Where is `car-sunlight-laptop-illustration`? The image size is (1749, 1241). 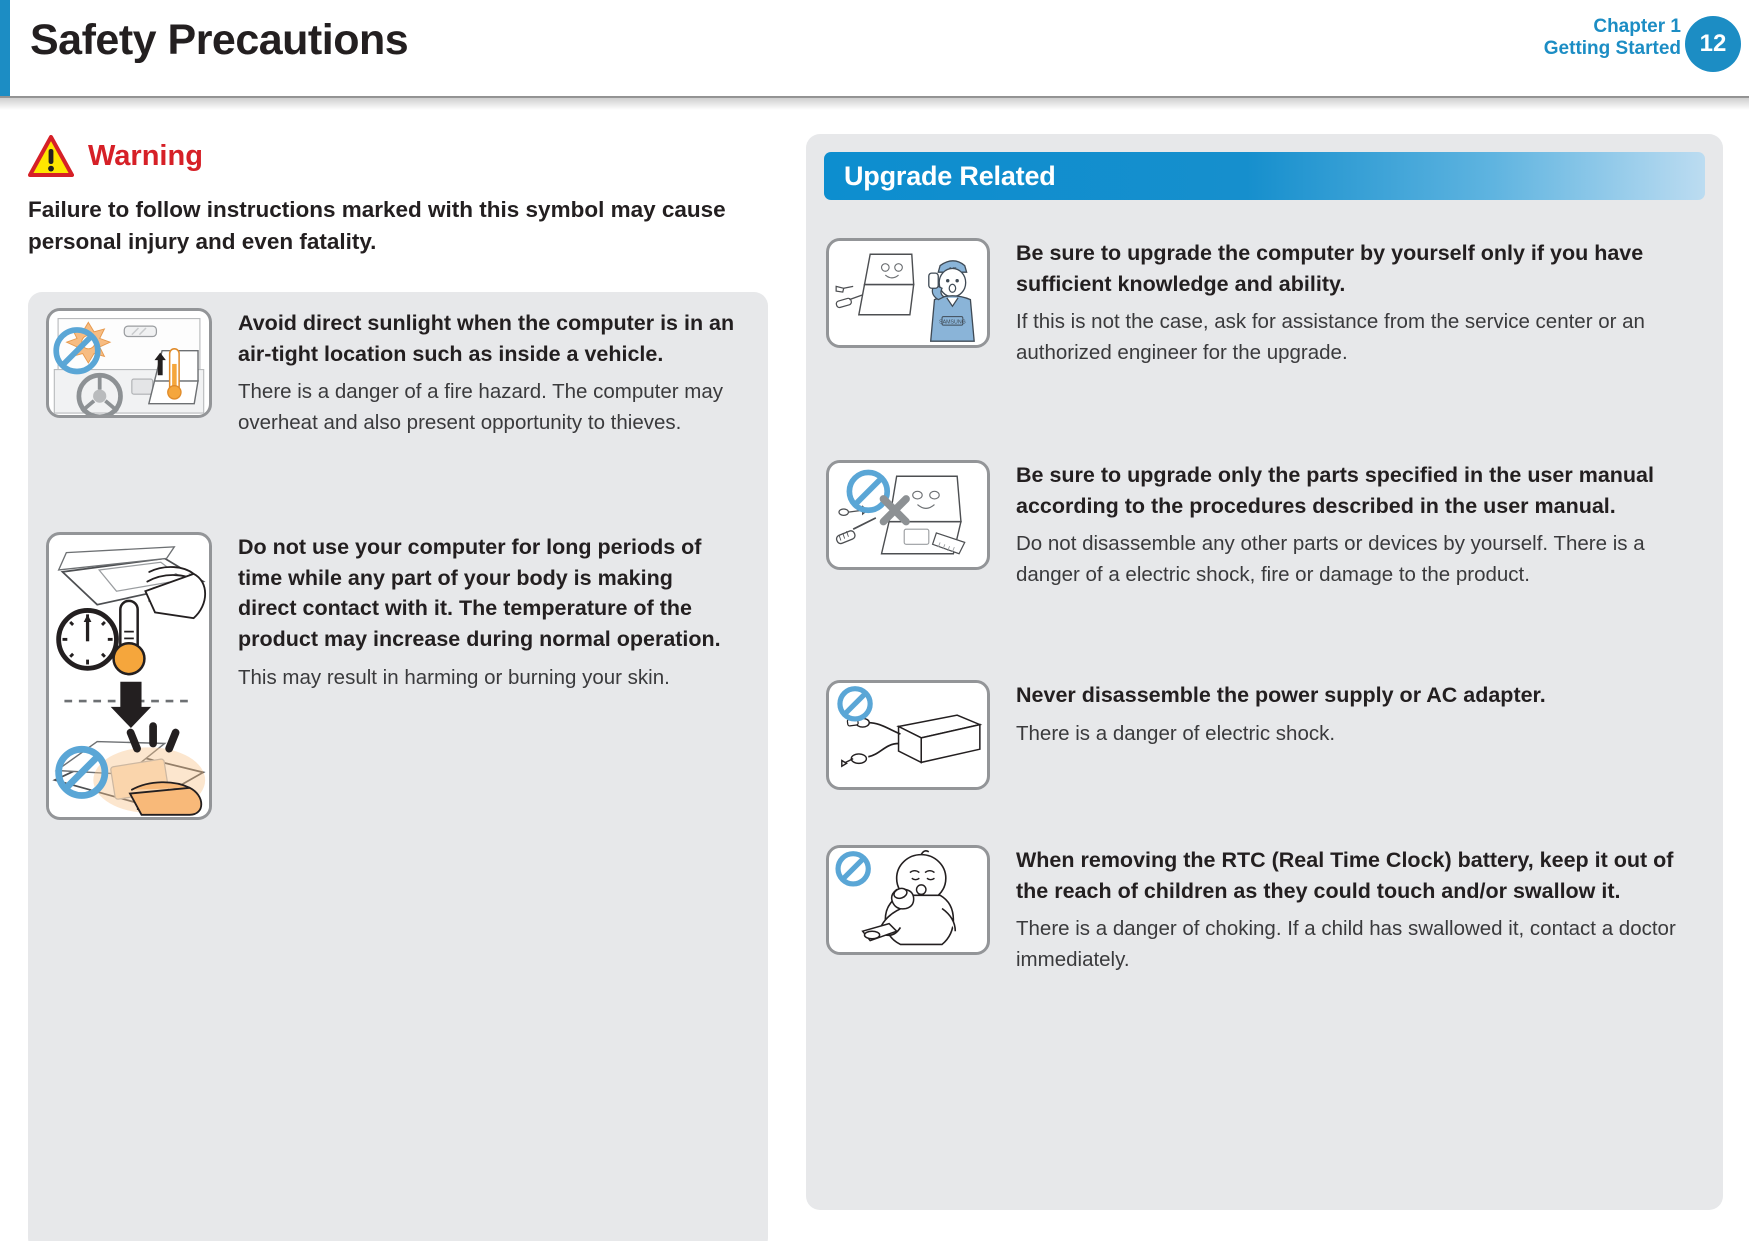 car-sunlight-laptop-illustration is located at coordinates (129, 363).